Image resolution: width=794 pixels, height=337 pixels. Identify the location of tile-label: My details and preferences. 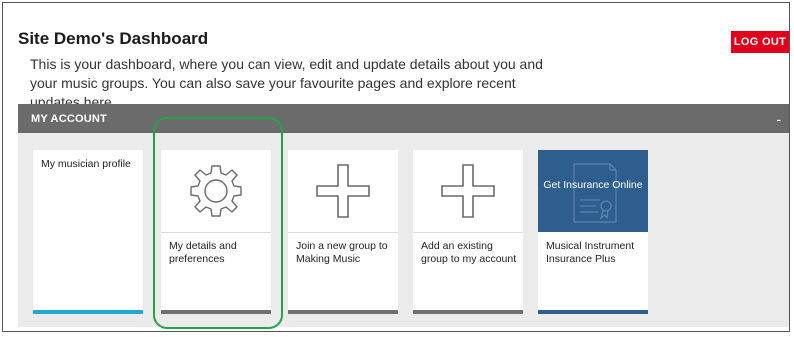
(203, 252).